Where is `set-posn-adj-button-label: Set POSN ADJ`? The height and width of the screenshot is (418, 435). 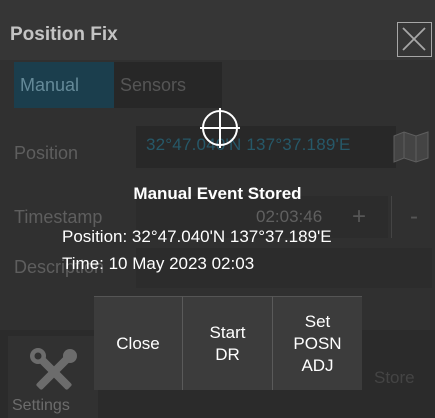
set-posn-adj-button-label: Set POSN ADJ is located at coordinates (317, 343).